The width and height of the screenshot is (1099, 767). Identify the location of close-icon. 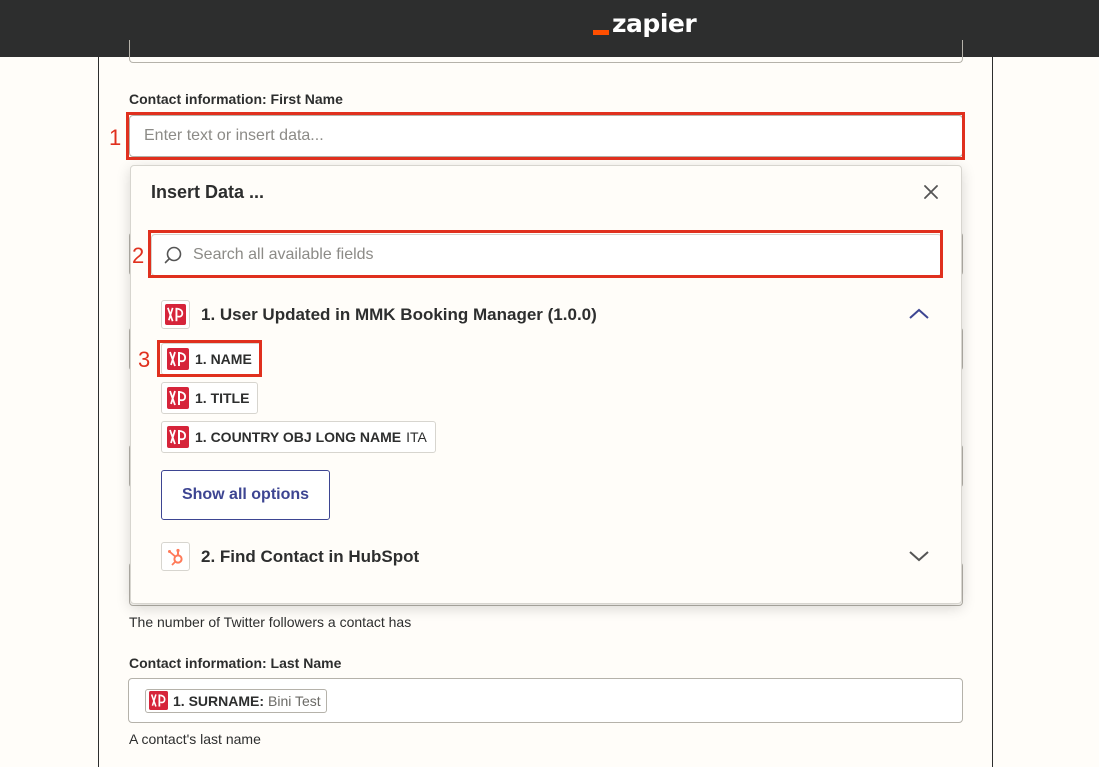
(931, 192).